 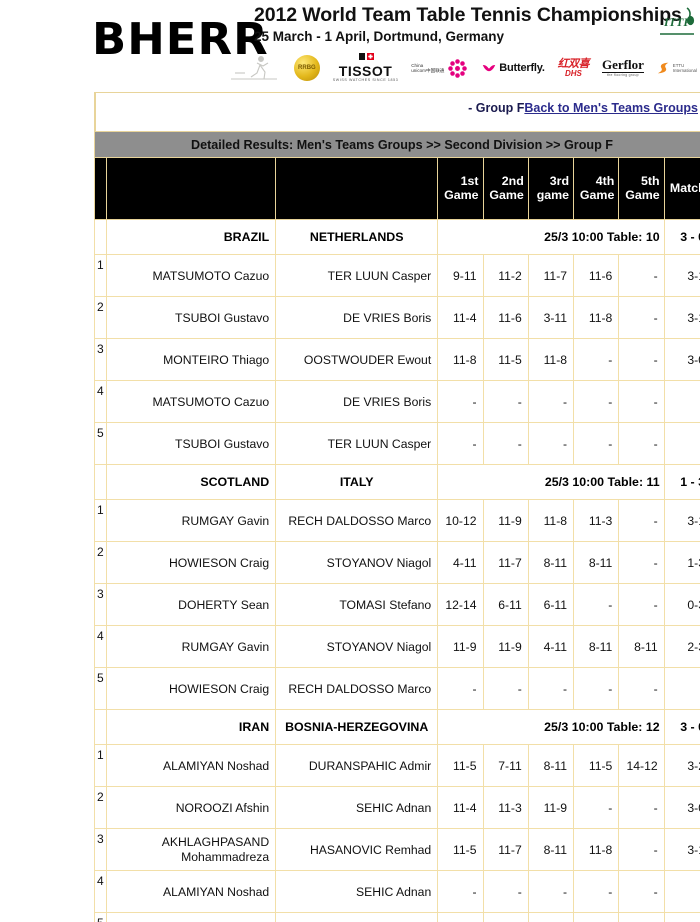 I want to click on match-header-row: SCOTLANDITALY25/3 10:00 Table: 111 - 3, so click(x=396, y=482).